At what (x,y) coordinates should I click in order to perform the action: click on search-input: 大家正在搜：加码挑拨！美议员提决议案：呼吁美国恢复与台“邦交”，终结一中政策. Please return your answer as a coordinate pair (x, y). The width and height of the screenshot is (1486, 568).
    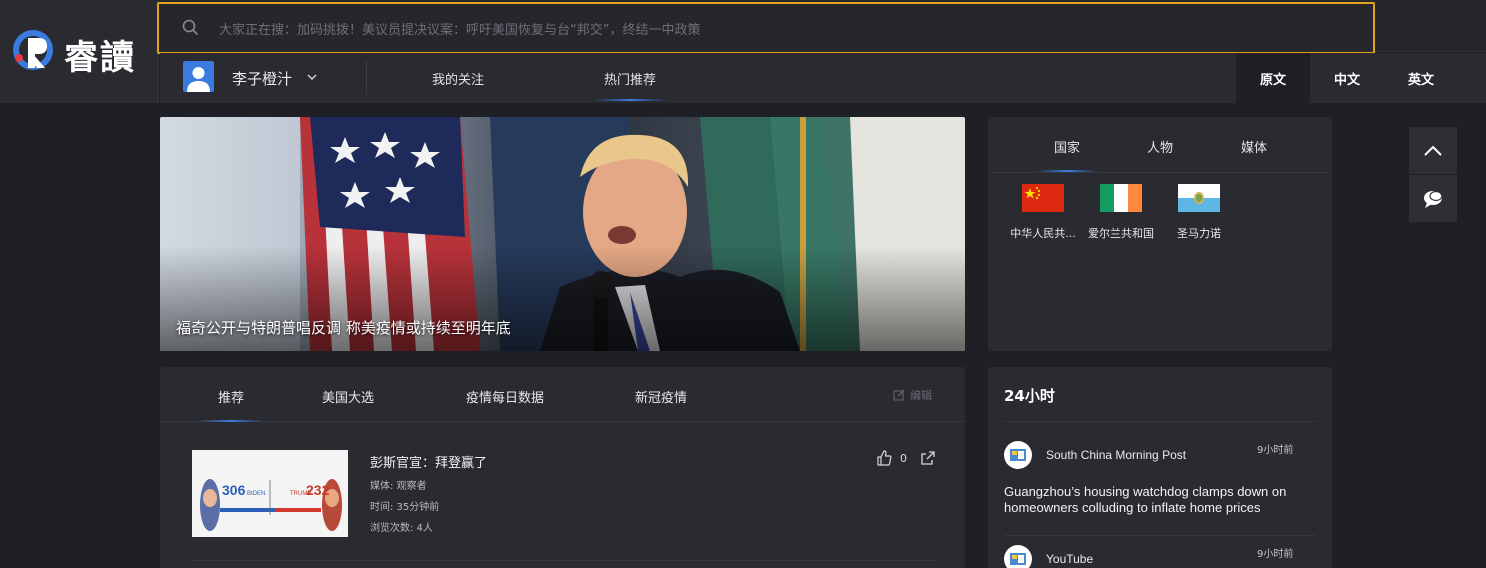
    Looking at the image, I should click on (766, 28).